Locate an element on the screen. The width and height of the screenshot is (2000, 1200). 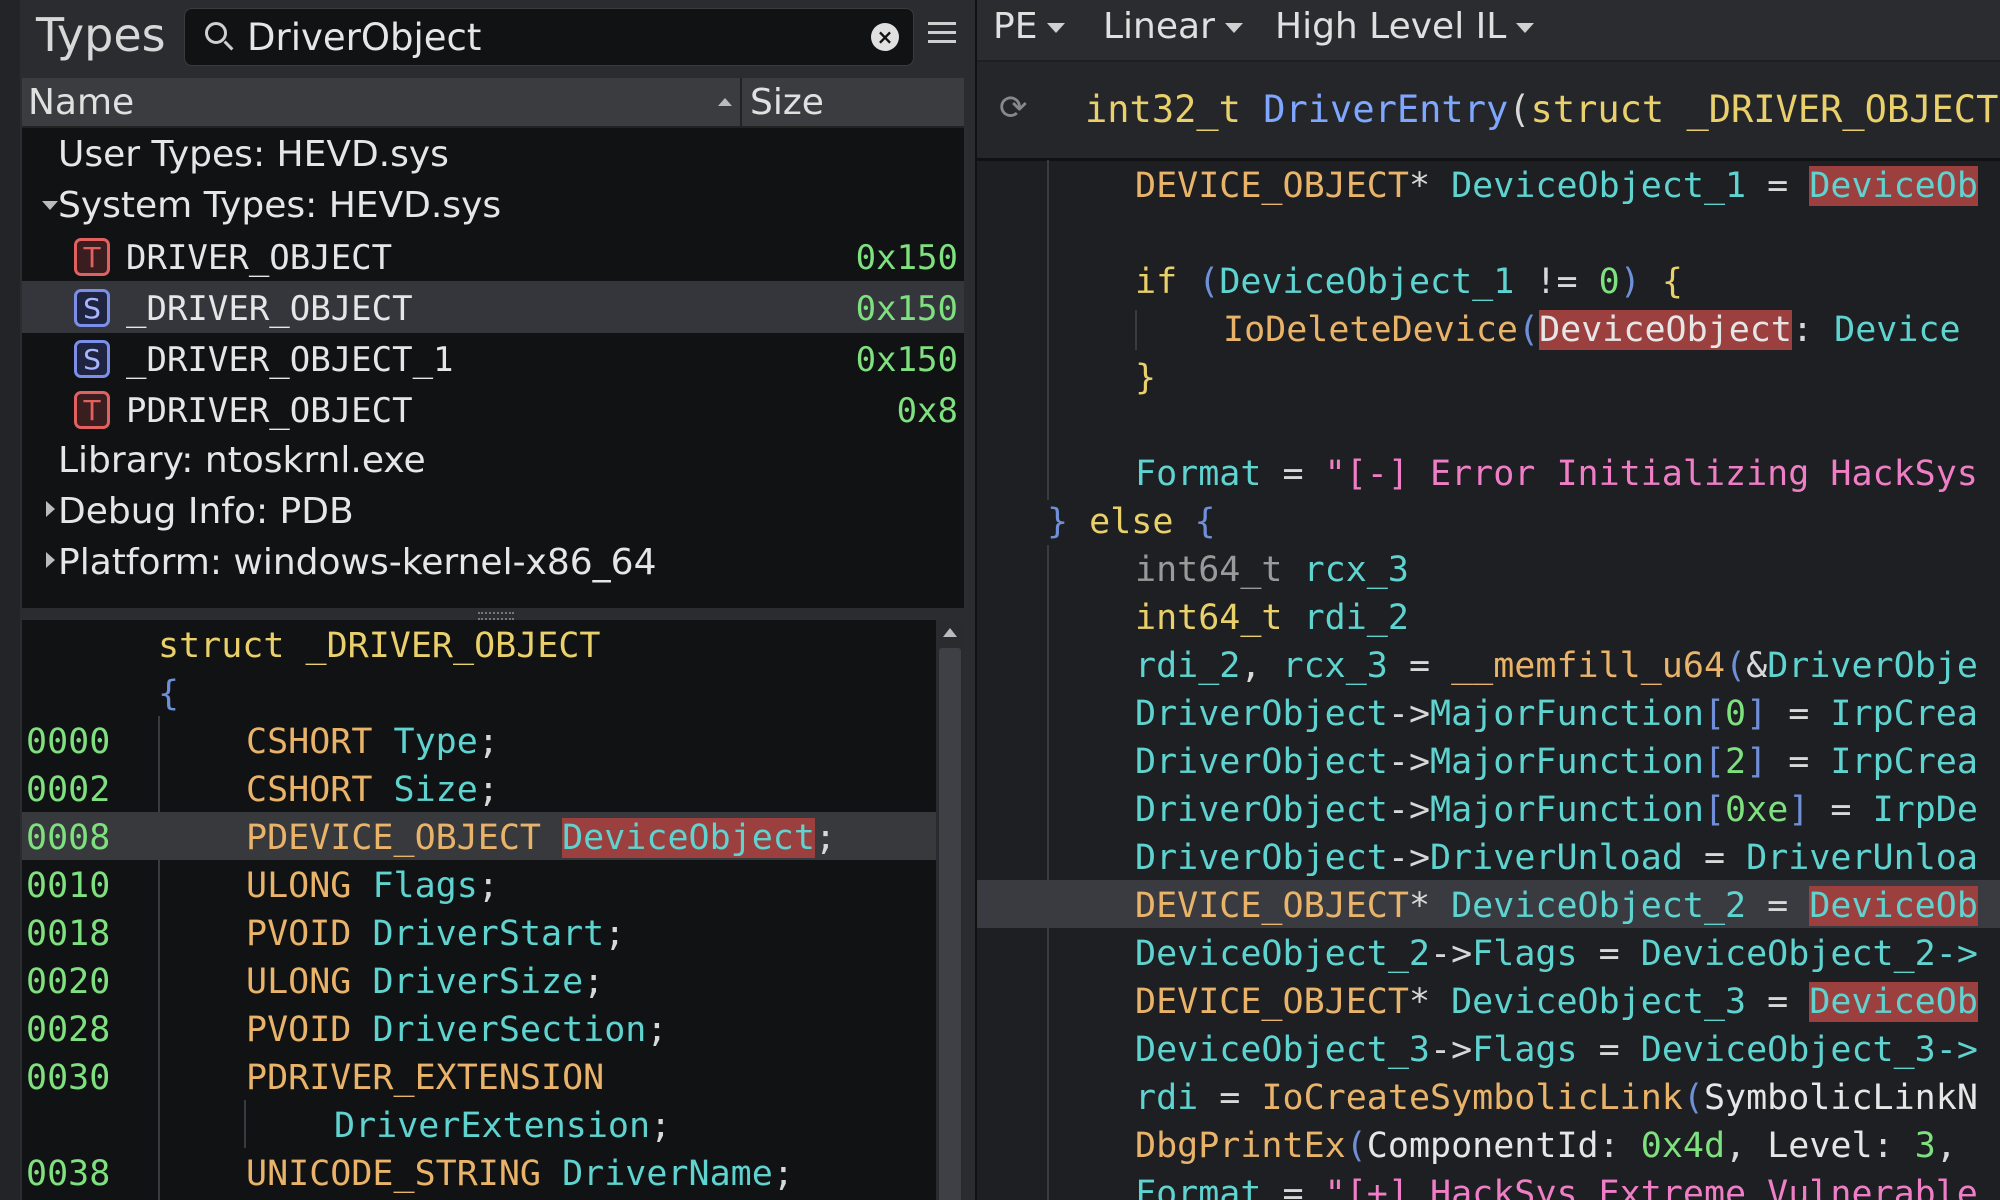
code-line: DriverObject->DriverUnload = DriverUnloa is located at coordinates (1488, 856).